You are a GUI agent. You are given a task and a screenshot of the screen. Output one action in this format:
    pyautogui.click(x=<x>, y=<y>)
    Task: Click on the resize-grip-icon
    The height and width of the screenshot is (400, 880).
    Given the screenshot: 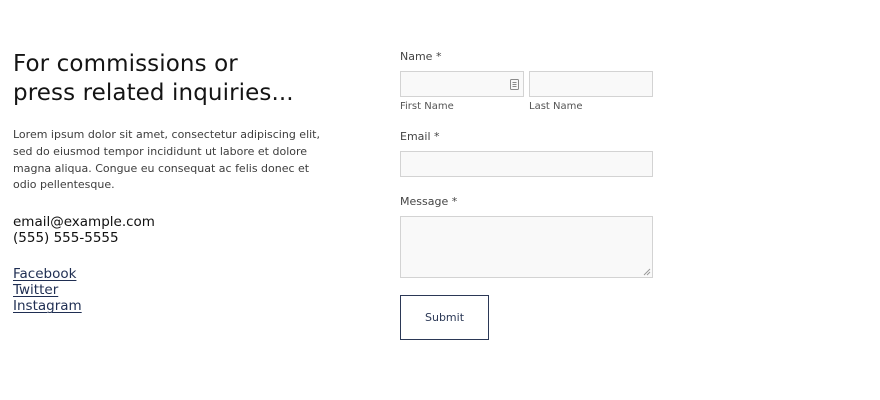 What is the action you would take?
    pyautogui.click(x=647, y=272)
    